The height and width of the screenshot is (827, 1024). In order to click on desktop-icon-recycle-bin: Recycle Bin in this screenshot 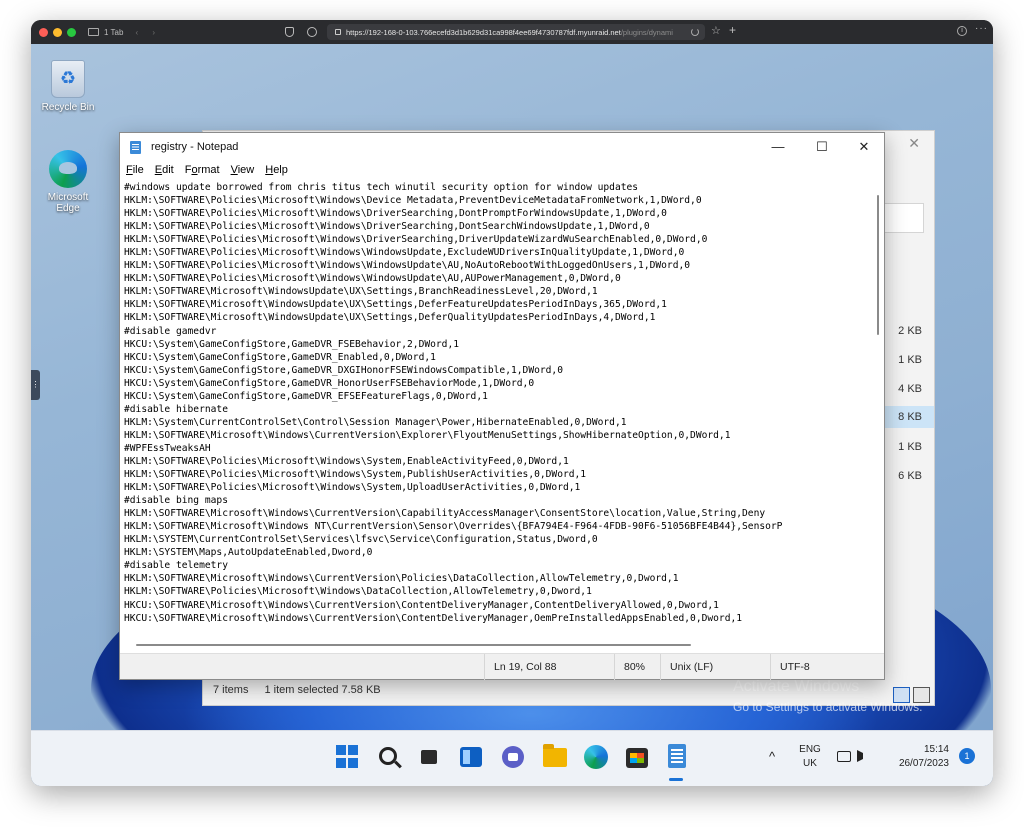, I will do `click(68, 86)`.